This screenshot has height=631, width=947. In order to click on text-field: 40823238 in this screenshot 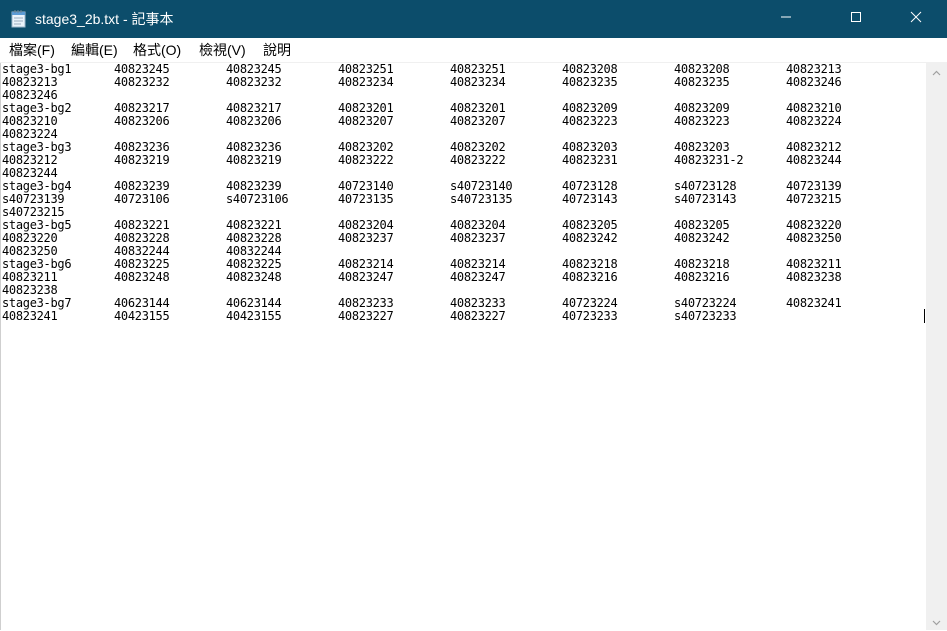, I will do `click(814, 277)`.